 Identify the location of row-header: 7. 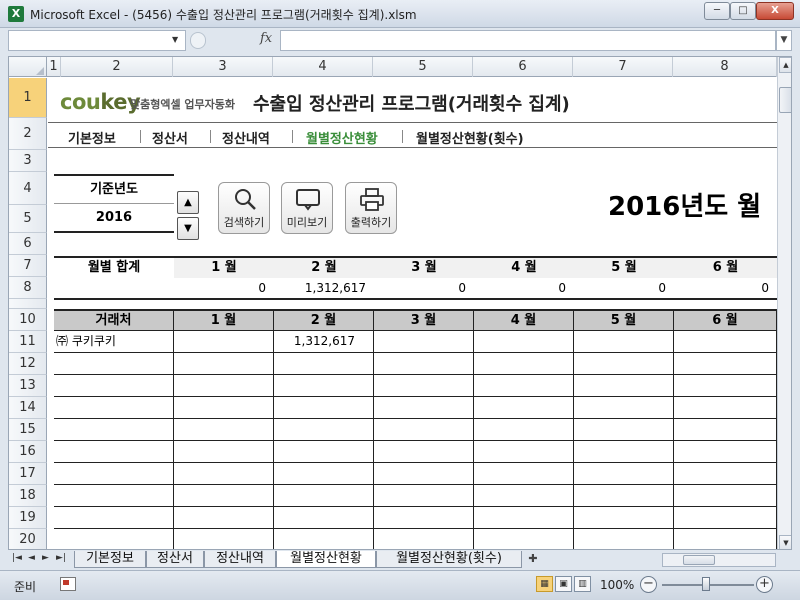
(28, 266).